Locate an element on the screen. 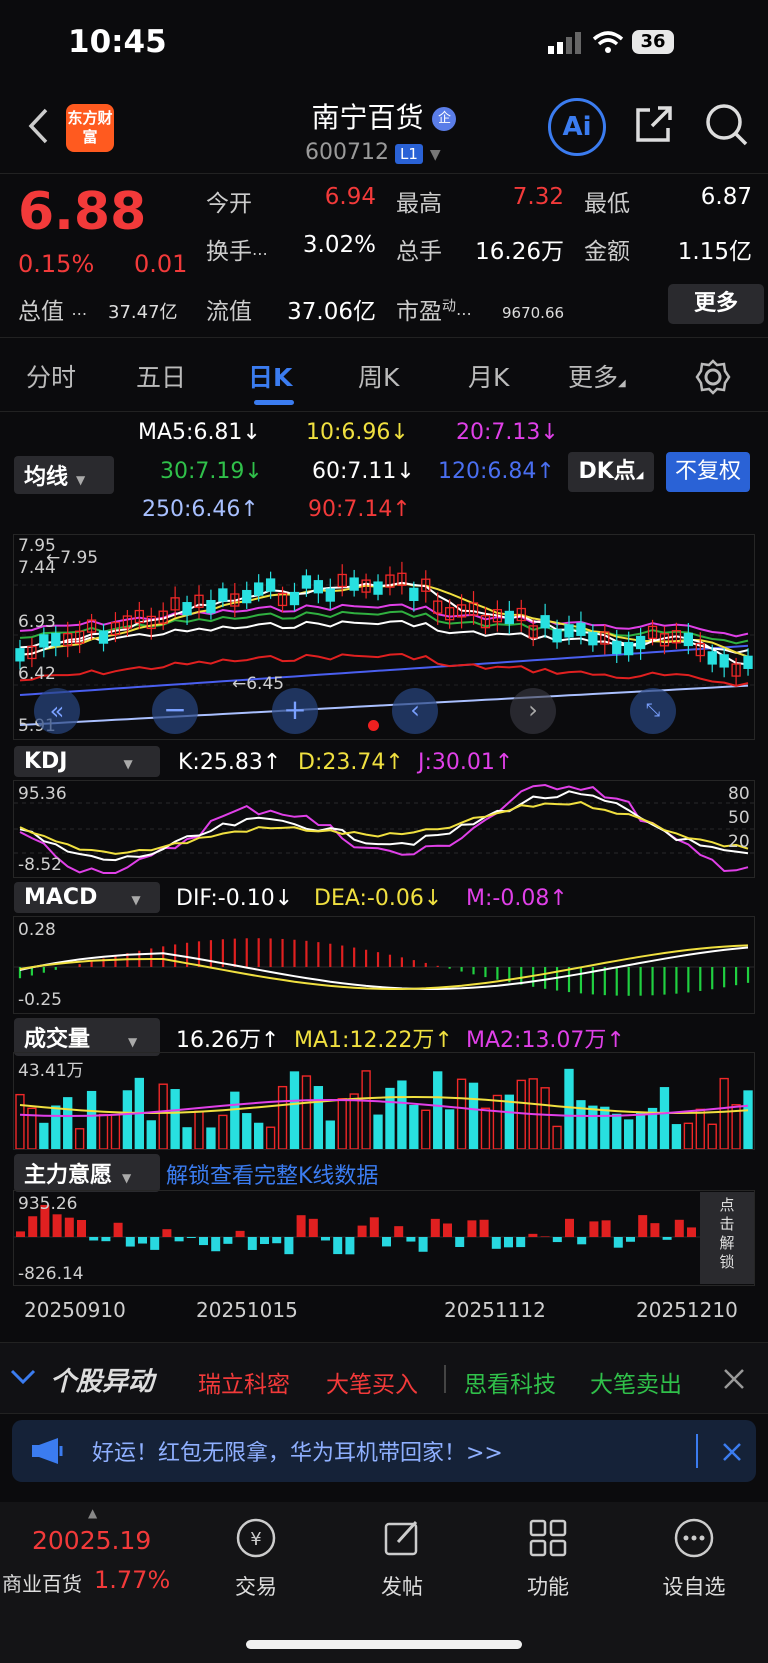  macd-dif-text: DIF:-0.10 is located at coordinates (225, 898).